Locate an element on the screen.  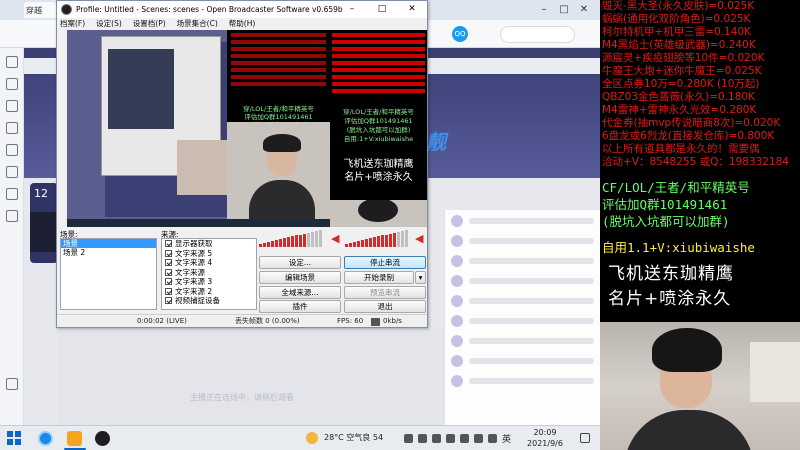
source-item: 显示器获取 is located at coordinates (209, 244).